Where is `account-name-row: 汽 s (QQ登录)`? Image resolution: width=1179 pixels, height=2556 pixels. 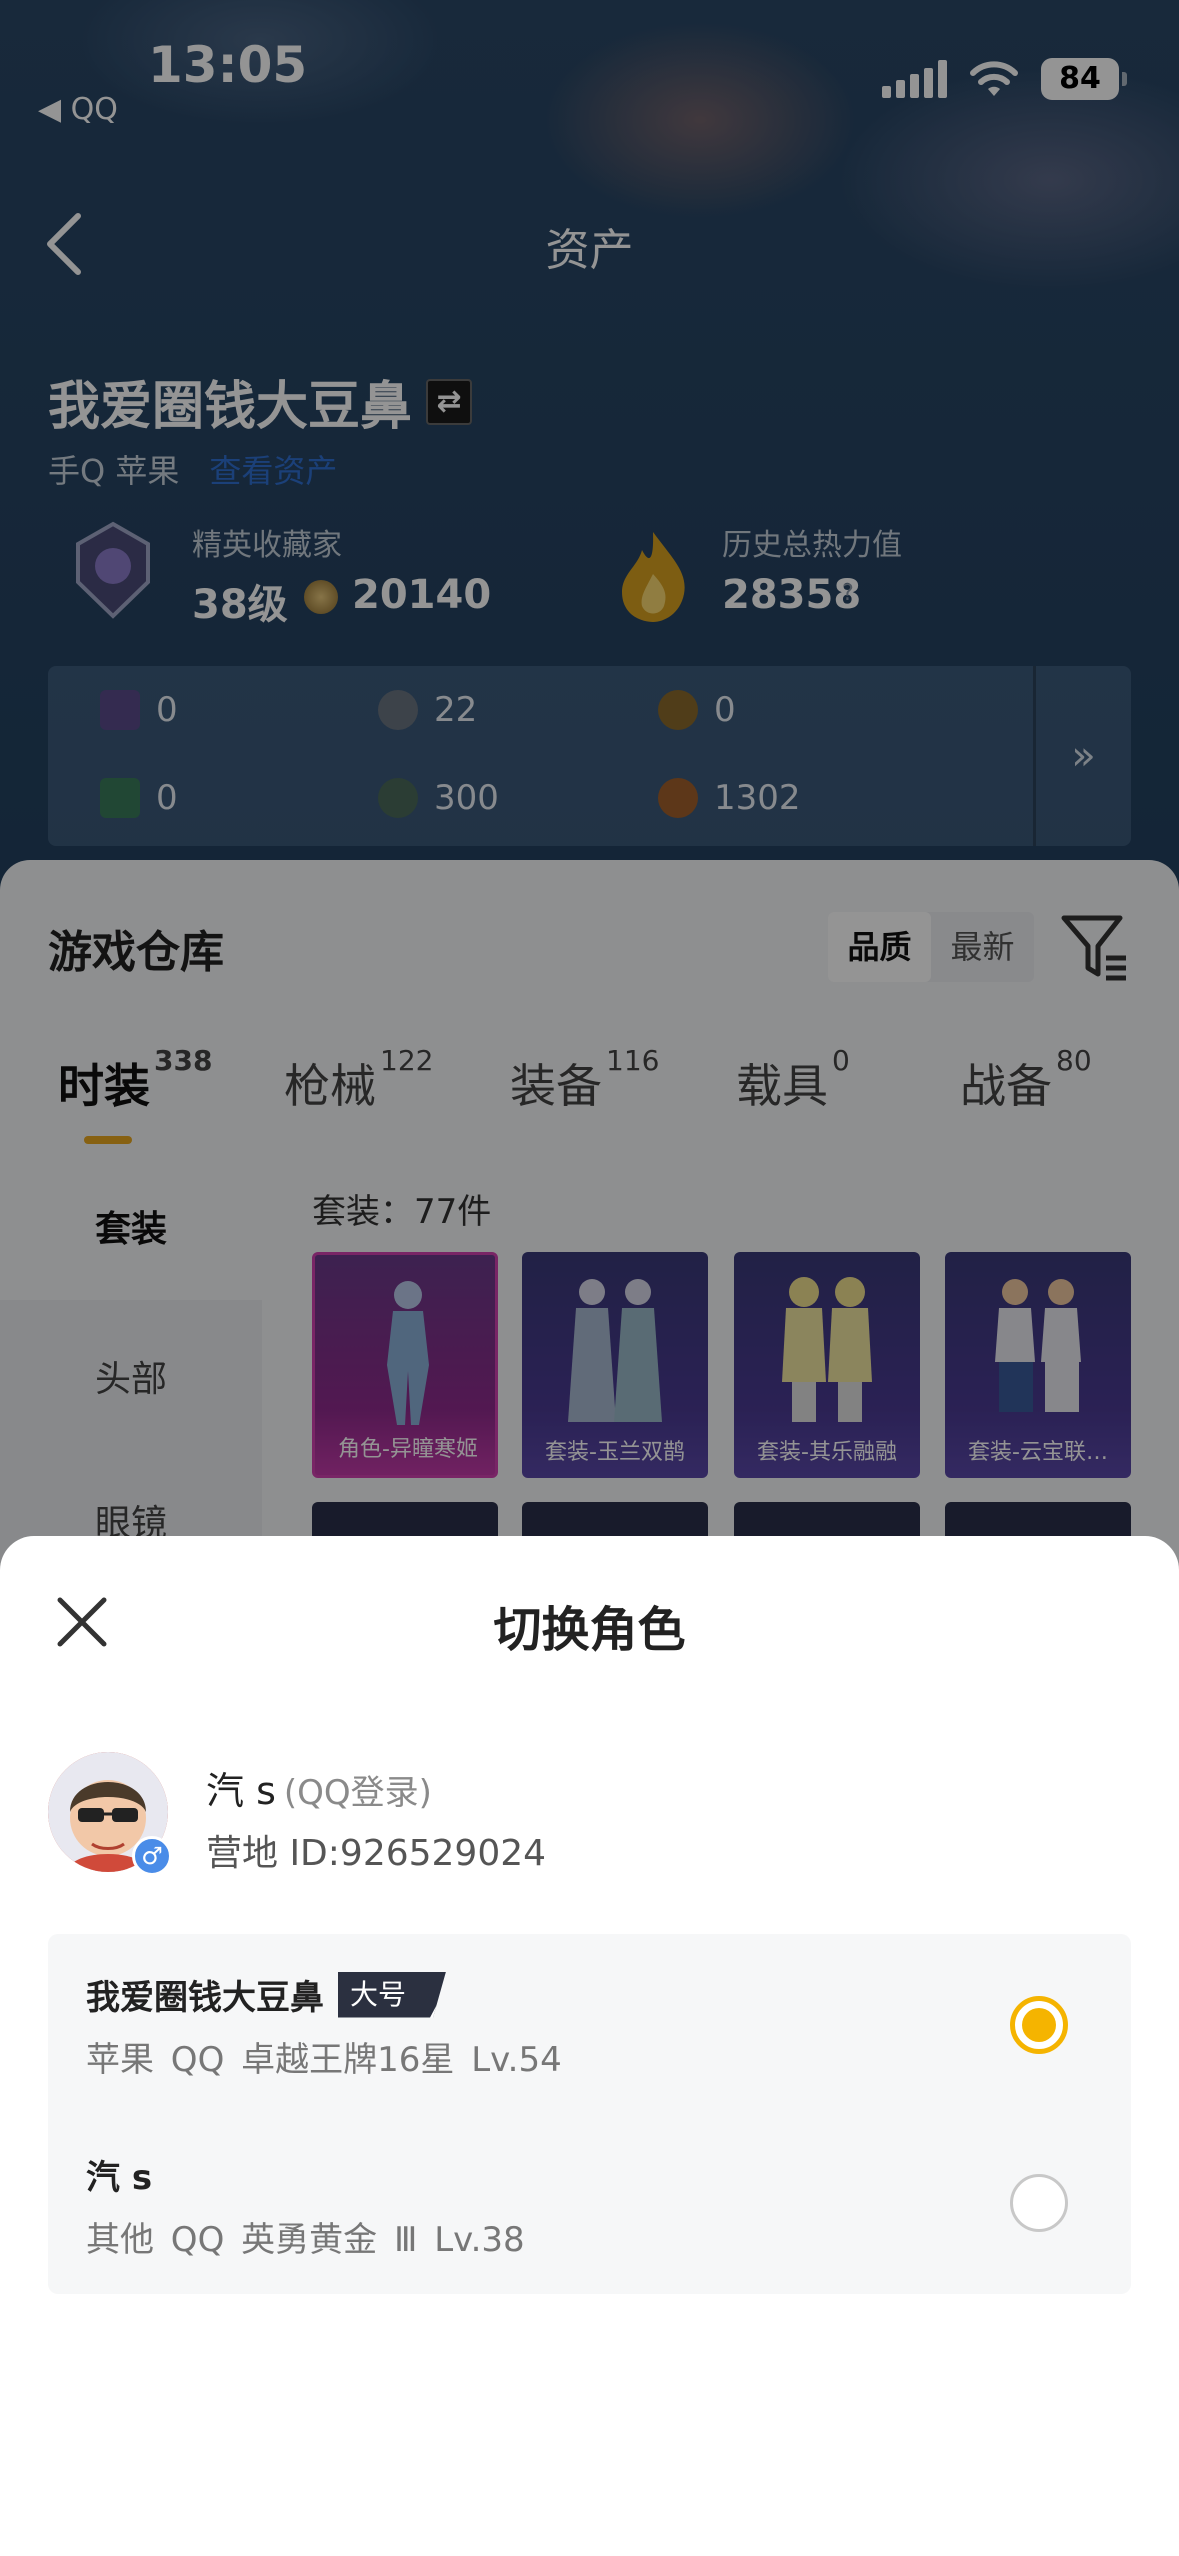 account-name-row: 汽 s (QQ登录) is located at coordinates (319, 1787).